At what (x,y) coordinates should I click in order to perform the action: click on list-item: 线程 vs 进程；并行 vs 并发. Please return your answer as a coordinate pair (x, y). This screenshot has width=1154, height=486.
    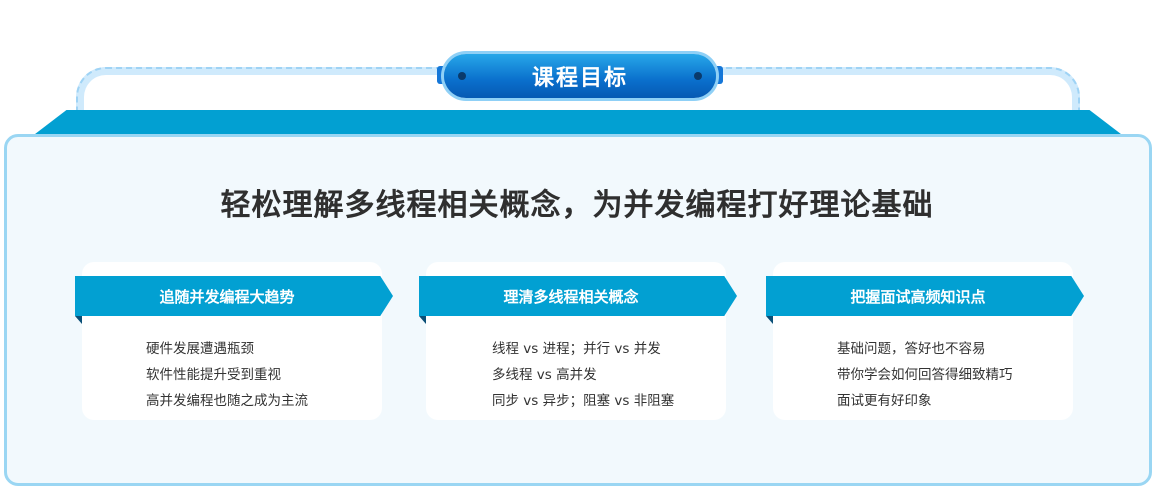
    Looking at the image, I should click on (576, 349).